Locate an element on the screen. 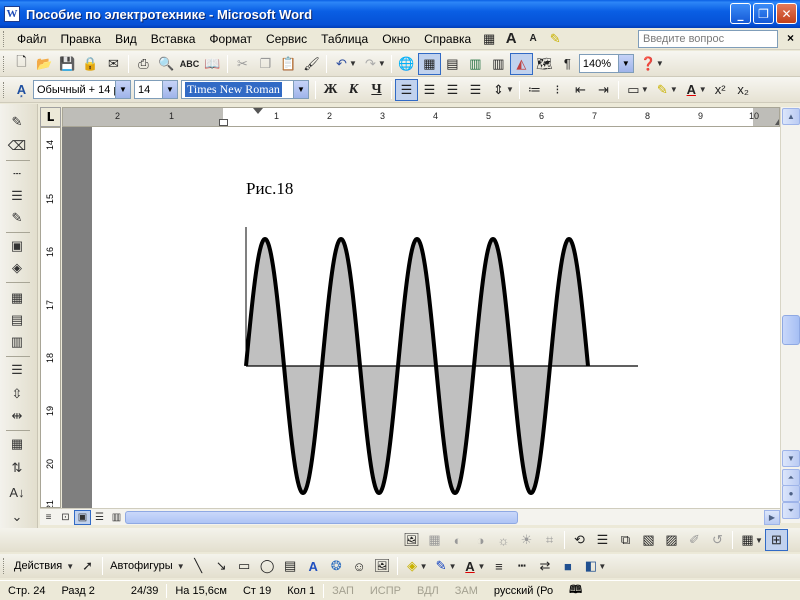 The image size is (800, 600). insert-picture-icon: 🖼 is located at coordinates (382, 566).